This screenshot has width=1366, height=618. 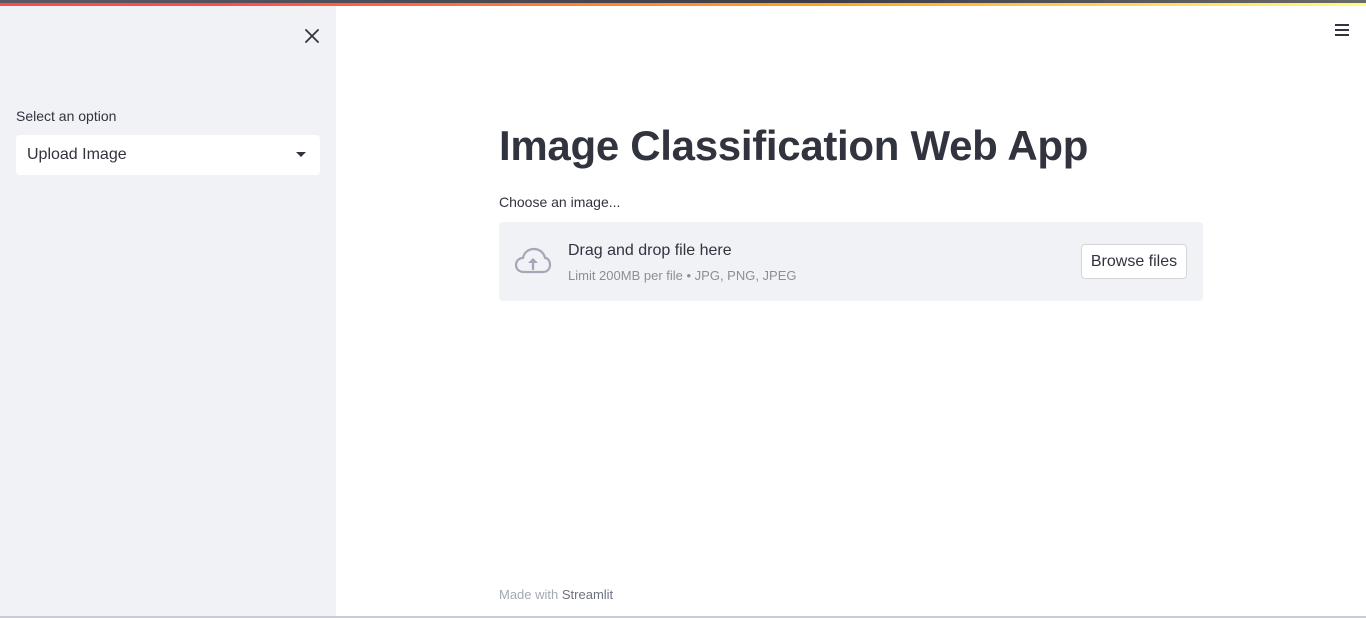 I want to click on close-icon, so click(x=312, y=36).